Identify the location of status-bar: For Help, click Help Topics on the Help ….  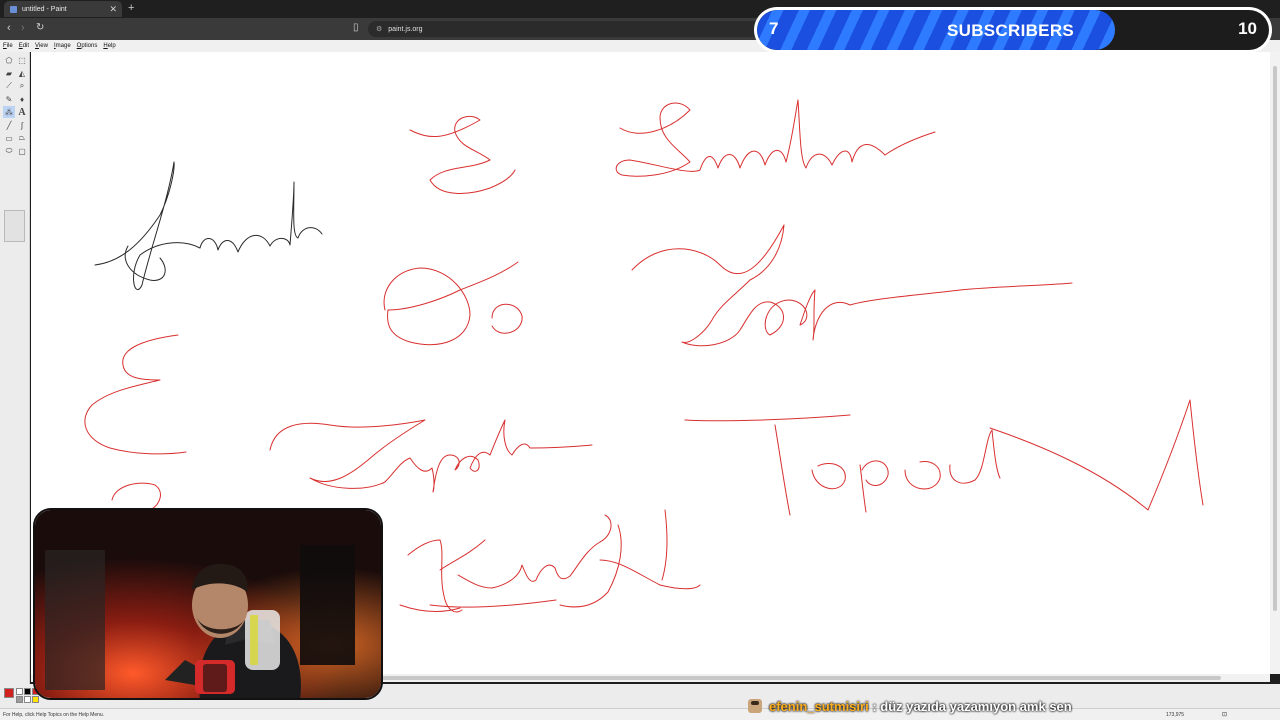
(640, 714).